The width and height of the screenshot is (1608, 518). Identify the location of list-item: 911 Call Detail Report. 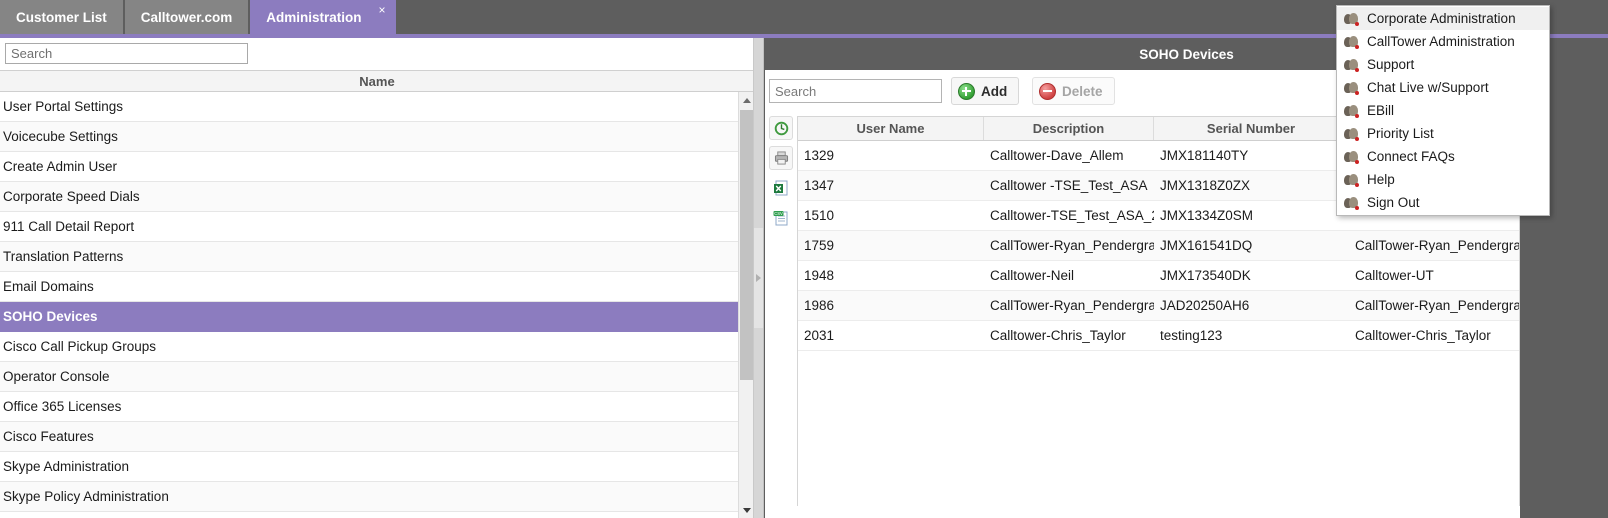
(369, 227).